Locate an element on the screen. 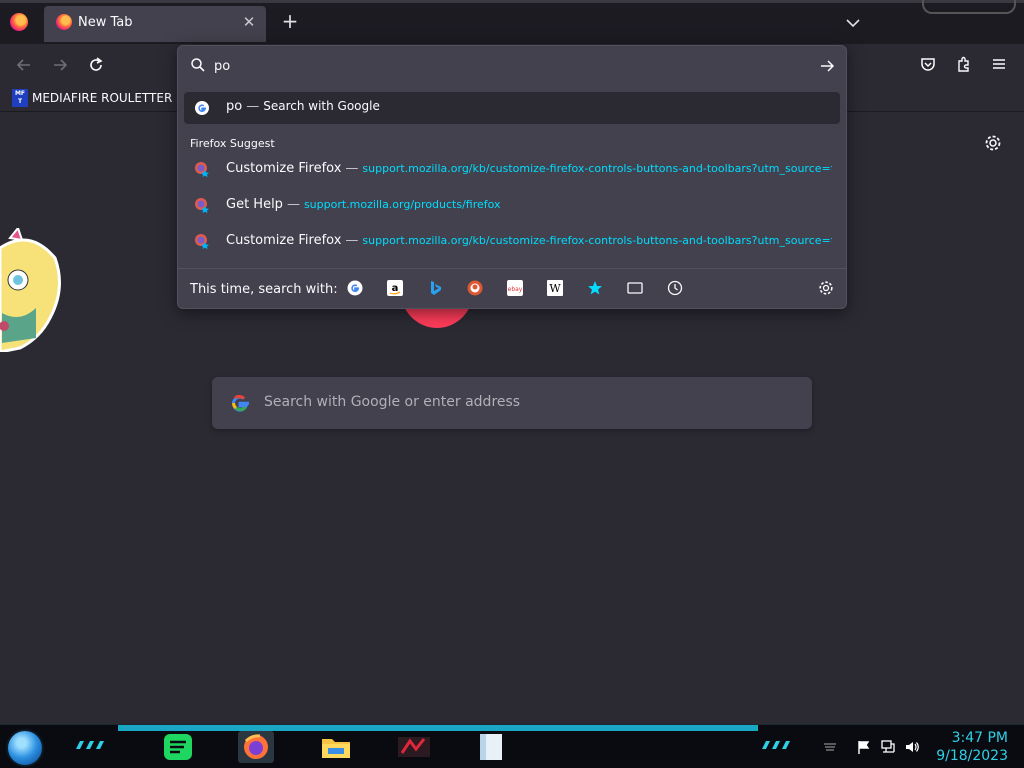 The image size is (1024, 768). action-center-flag-icon is located at coordinates (864, 747).